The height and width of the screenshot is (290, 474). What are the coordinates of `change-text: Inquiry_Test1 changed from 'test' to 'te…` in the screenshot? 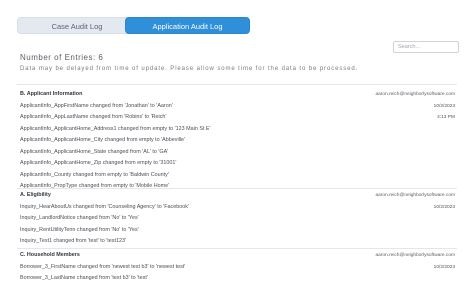 It's located at (73, 241).